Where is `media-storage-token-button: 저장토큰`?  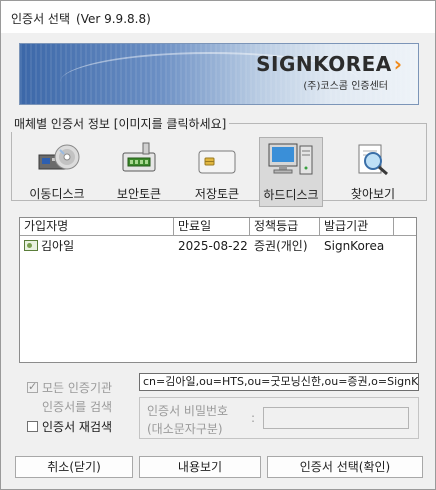 media-storage-token-button: 저장토큰 is located at coordinates (217, 172).